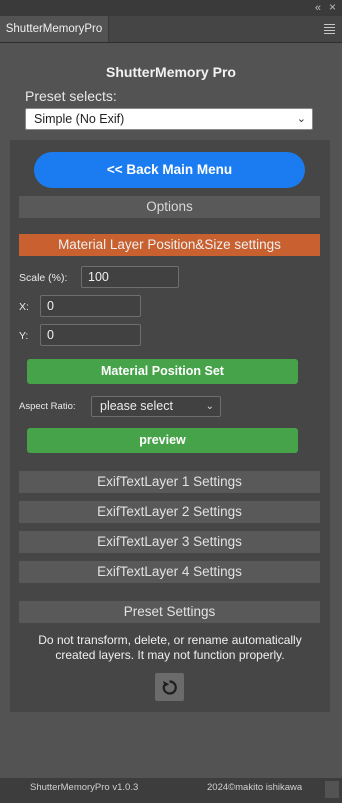  What do you see at coordinates (130, 277) in the screenshot?
I see `scale-input: 100` at bounding box center [130, 277].